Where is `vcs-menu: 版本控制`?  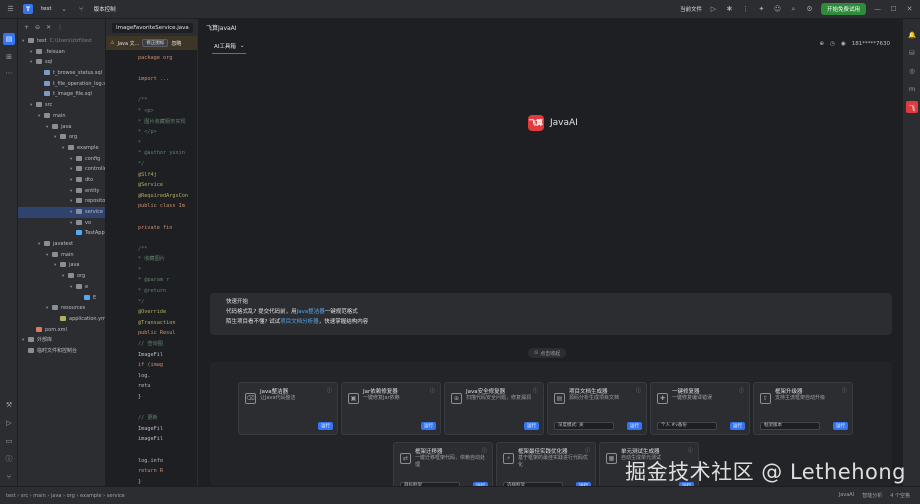 vcs-menu: 版本控制 is located at coordinates (105, 9).